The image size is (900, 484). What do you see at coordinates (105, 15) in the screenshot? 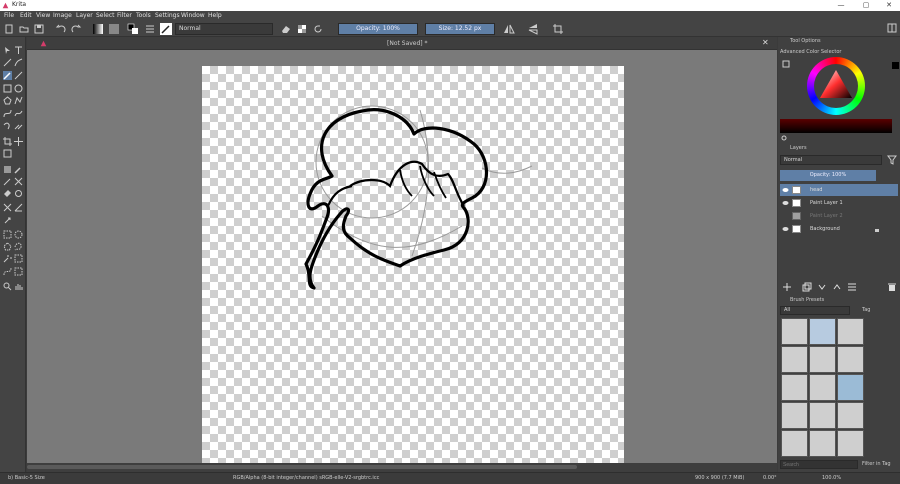
I see `menu-select: Select` at bounding box center [105, 15].